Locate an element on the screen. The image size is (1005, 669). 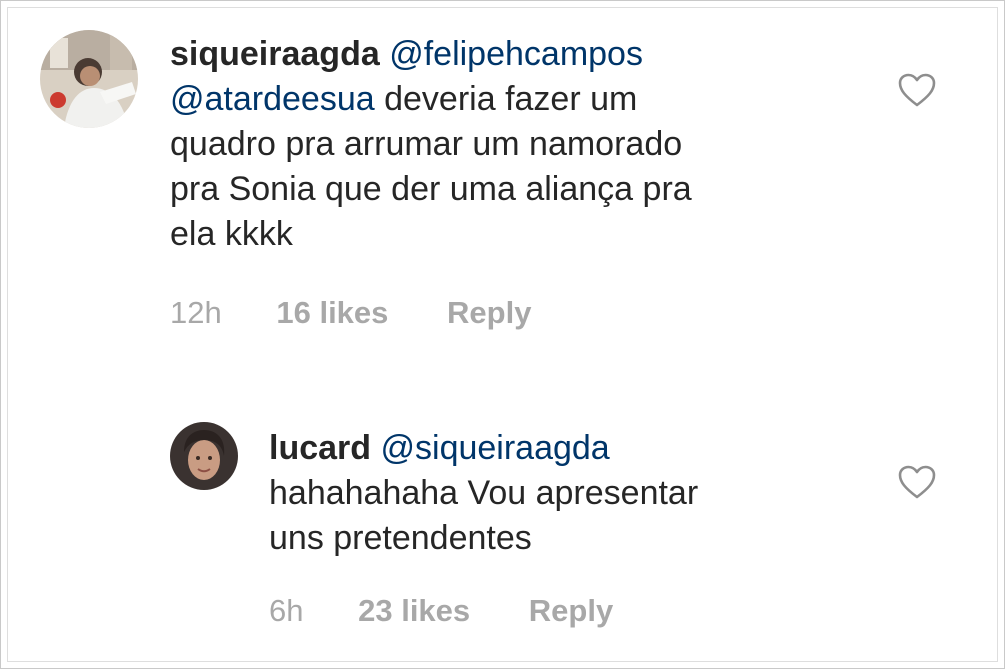
comment-text-line: quadro pra arrumar um namorado is located at coordinates (426, 144).